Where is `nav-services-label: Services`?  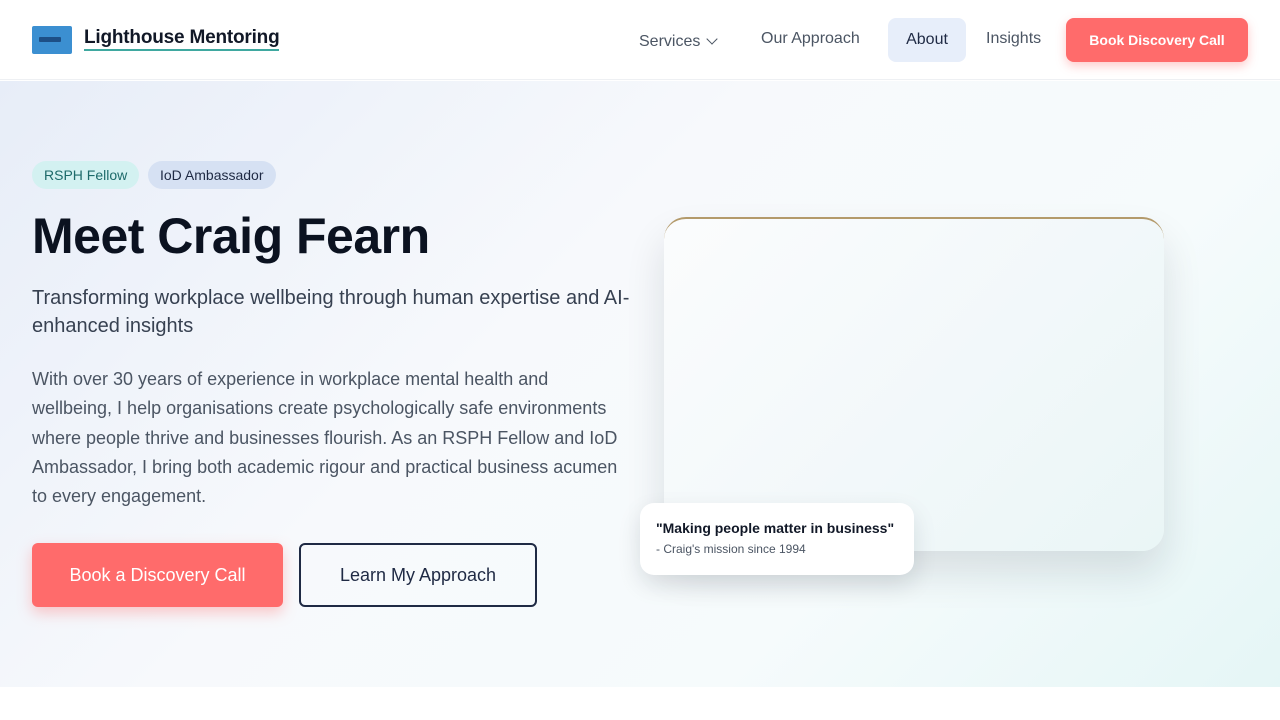 nav-services-label: Services is located at coordinates (670, 41).